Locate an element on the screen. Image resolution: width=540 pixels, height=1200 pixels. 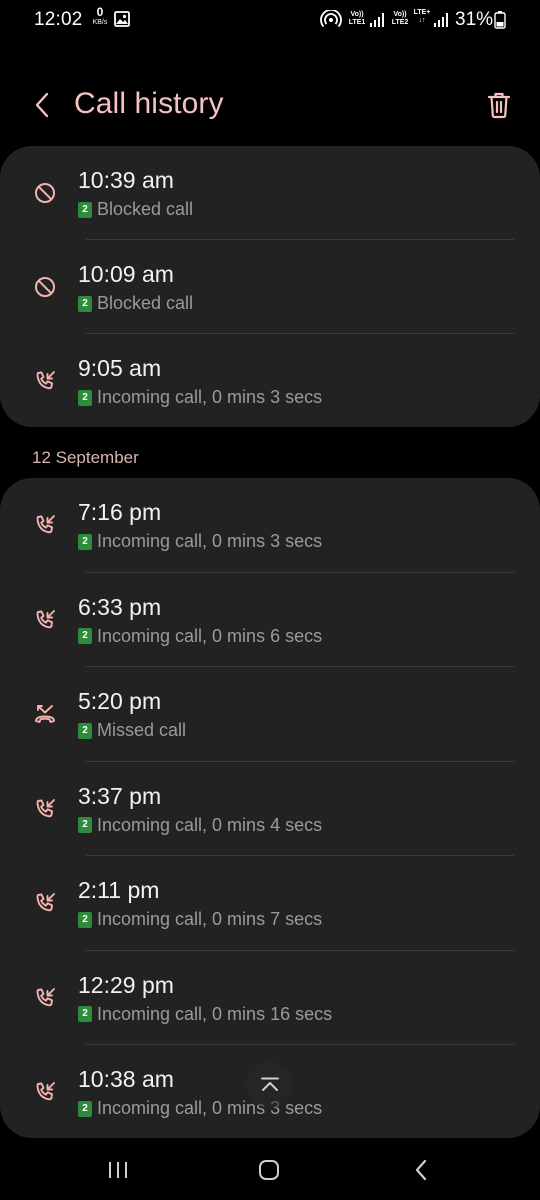
home-icon is located at coordinates (269, 1170).